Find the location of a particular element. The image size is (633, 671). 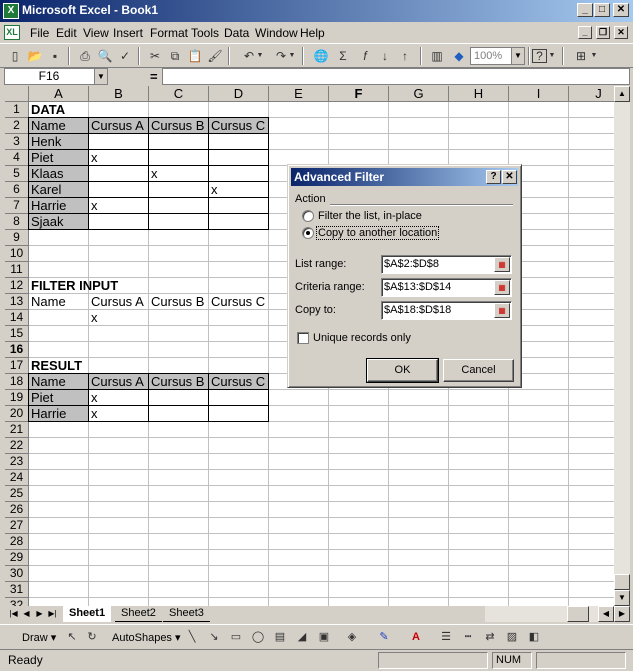

row-header-1: 1 is located at coordinates (17, 110).